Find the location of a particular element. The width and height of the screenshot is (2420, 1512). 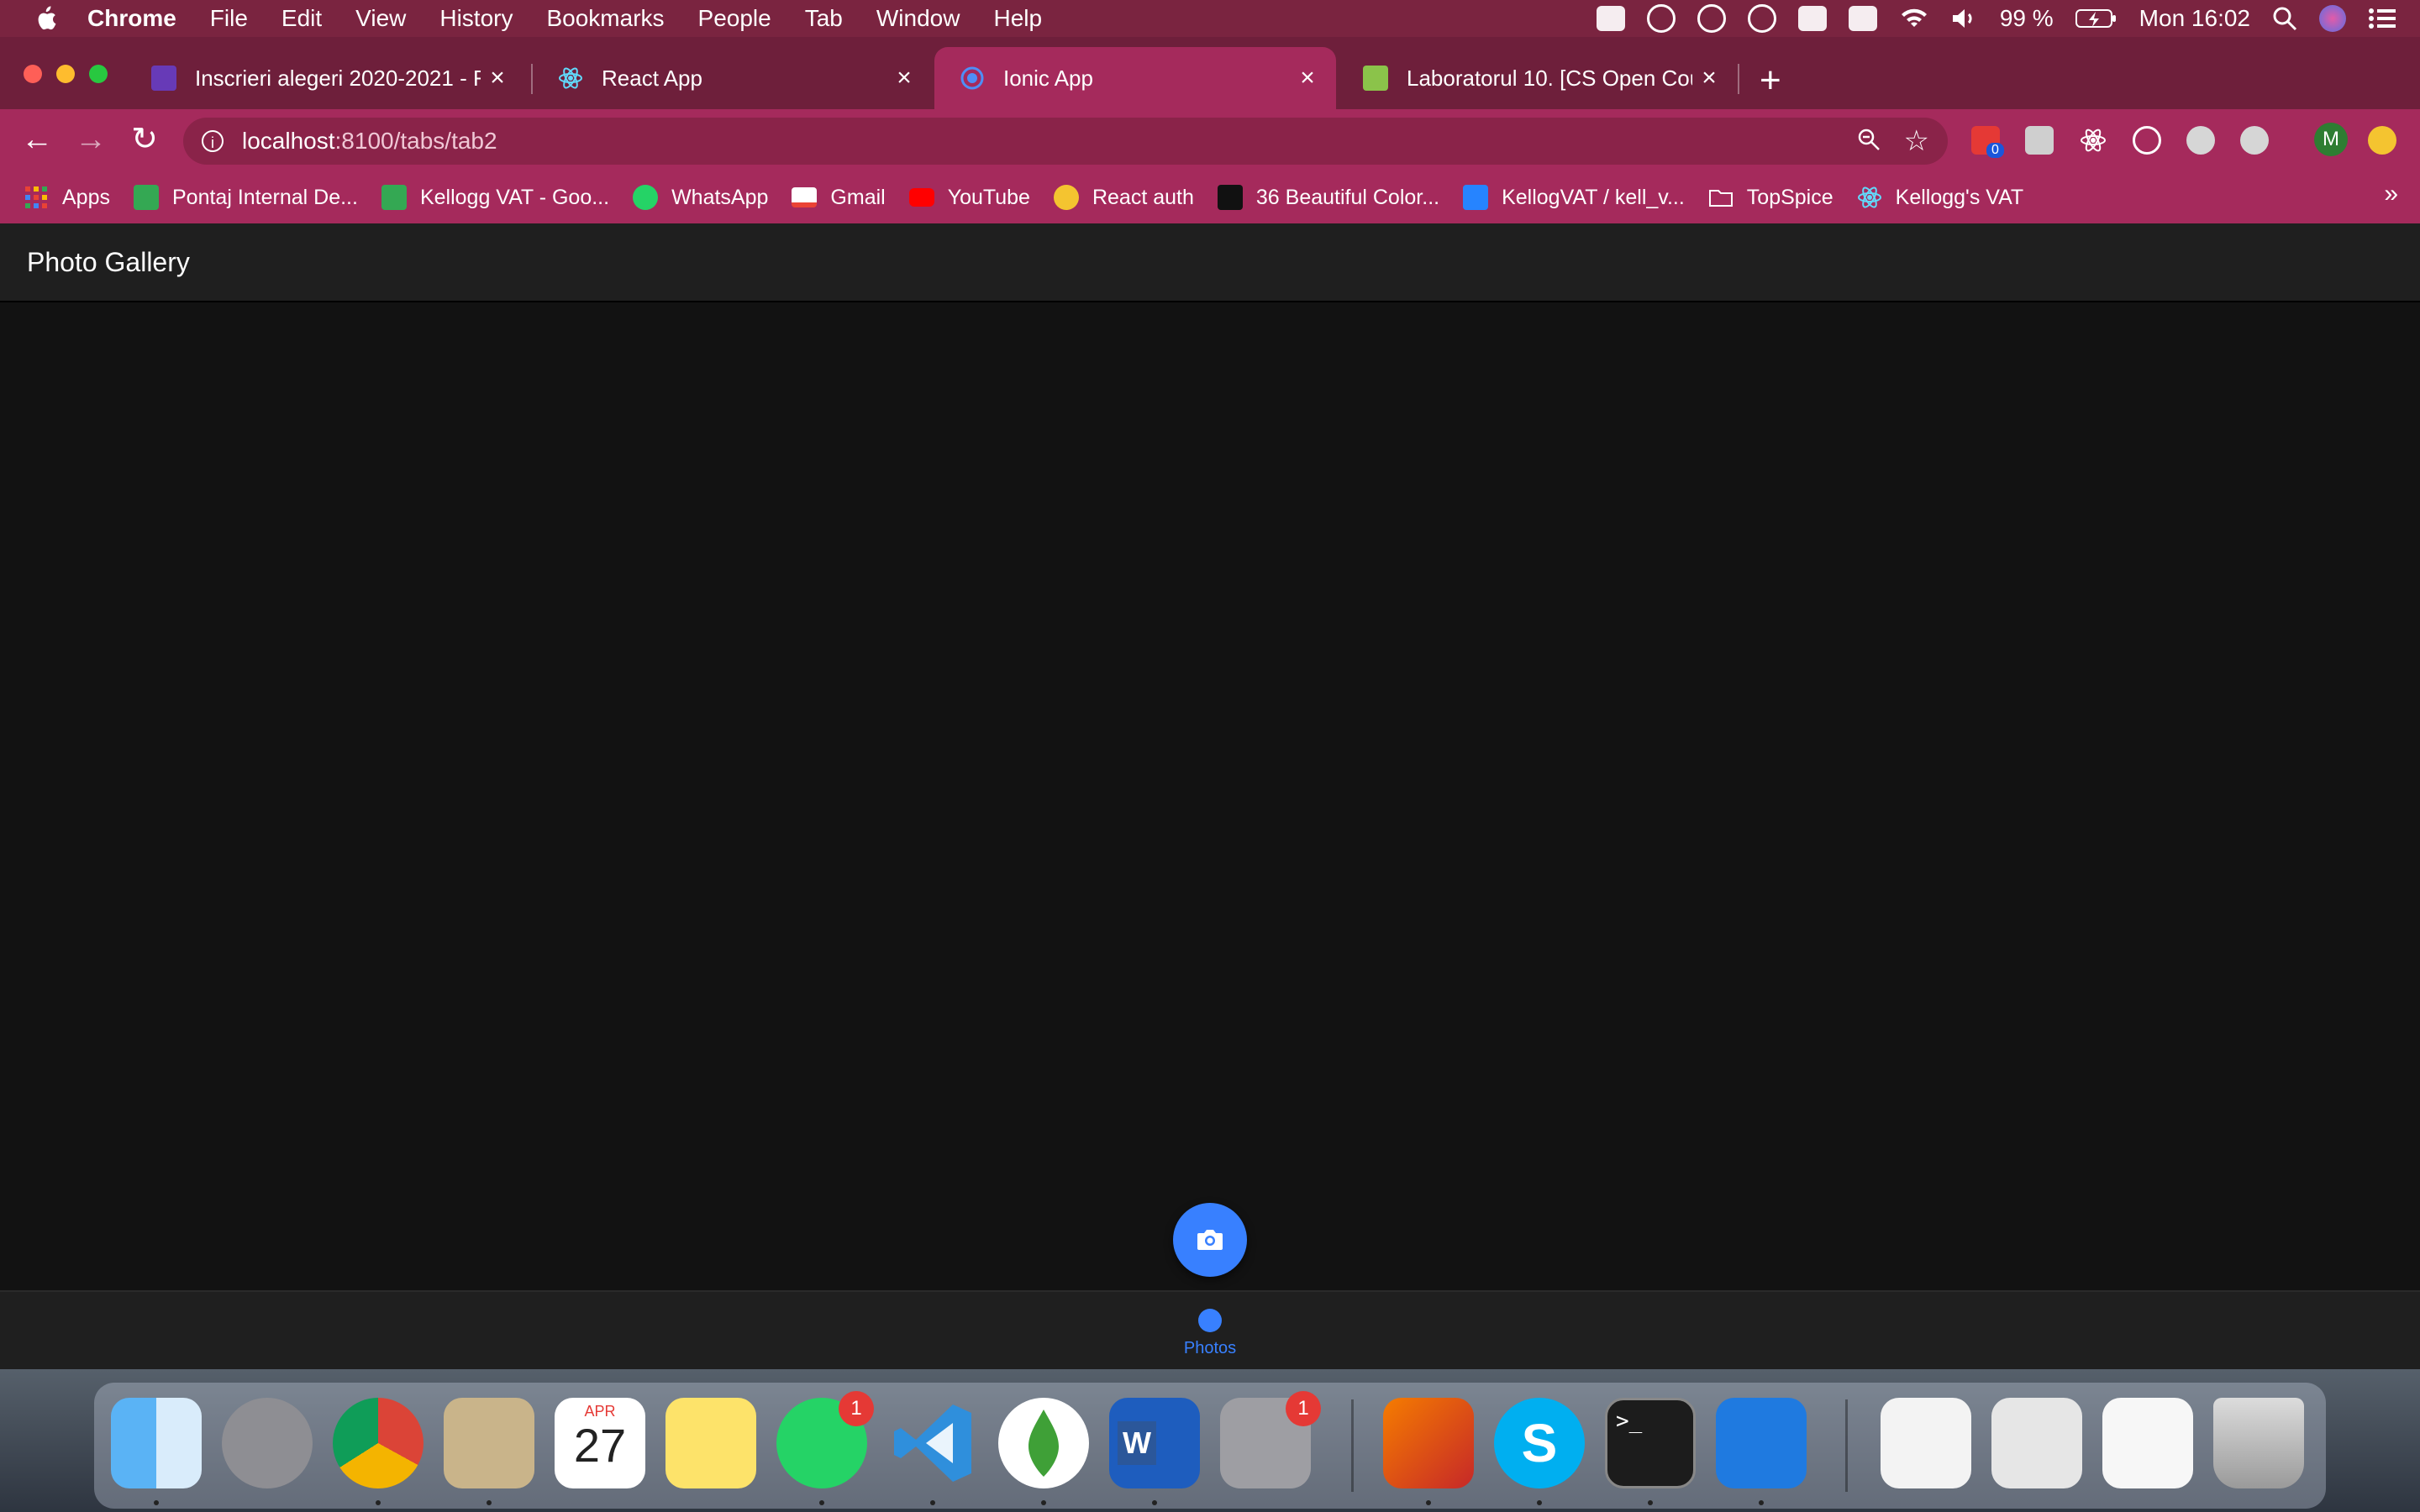

site-info-icon: i is located at coordinates (213, 141).